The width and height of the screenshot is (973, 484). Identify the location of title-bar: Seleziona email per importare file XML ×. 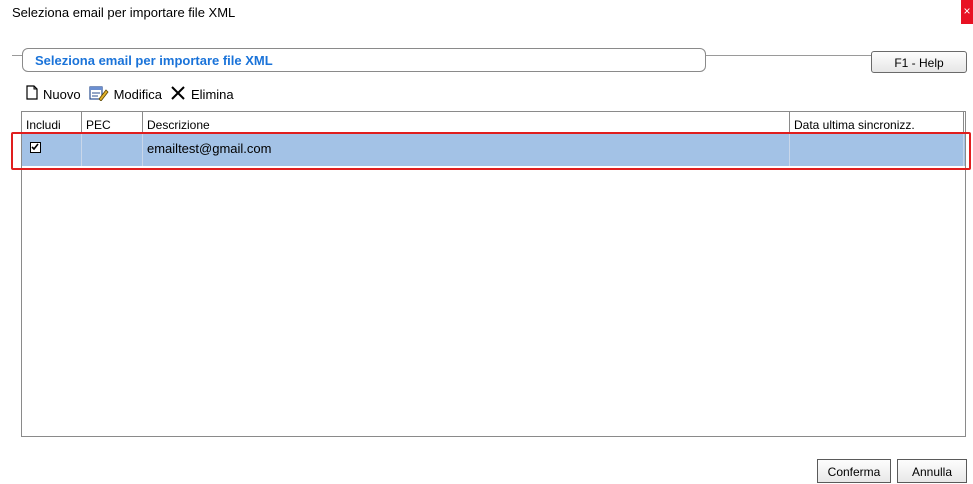
(486, 12).